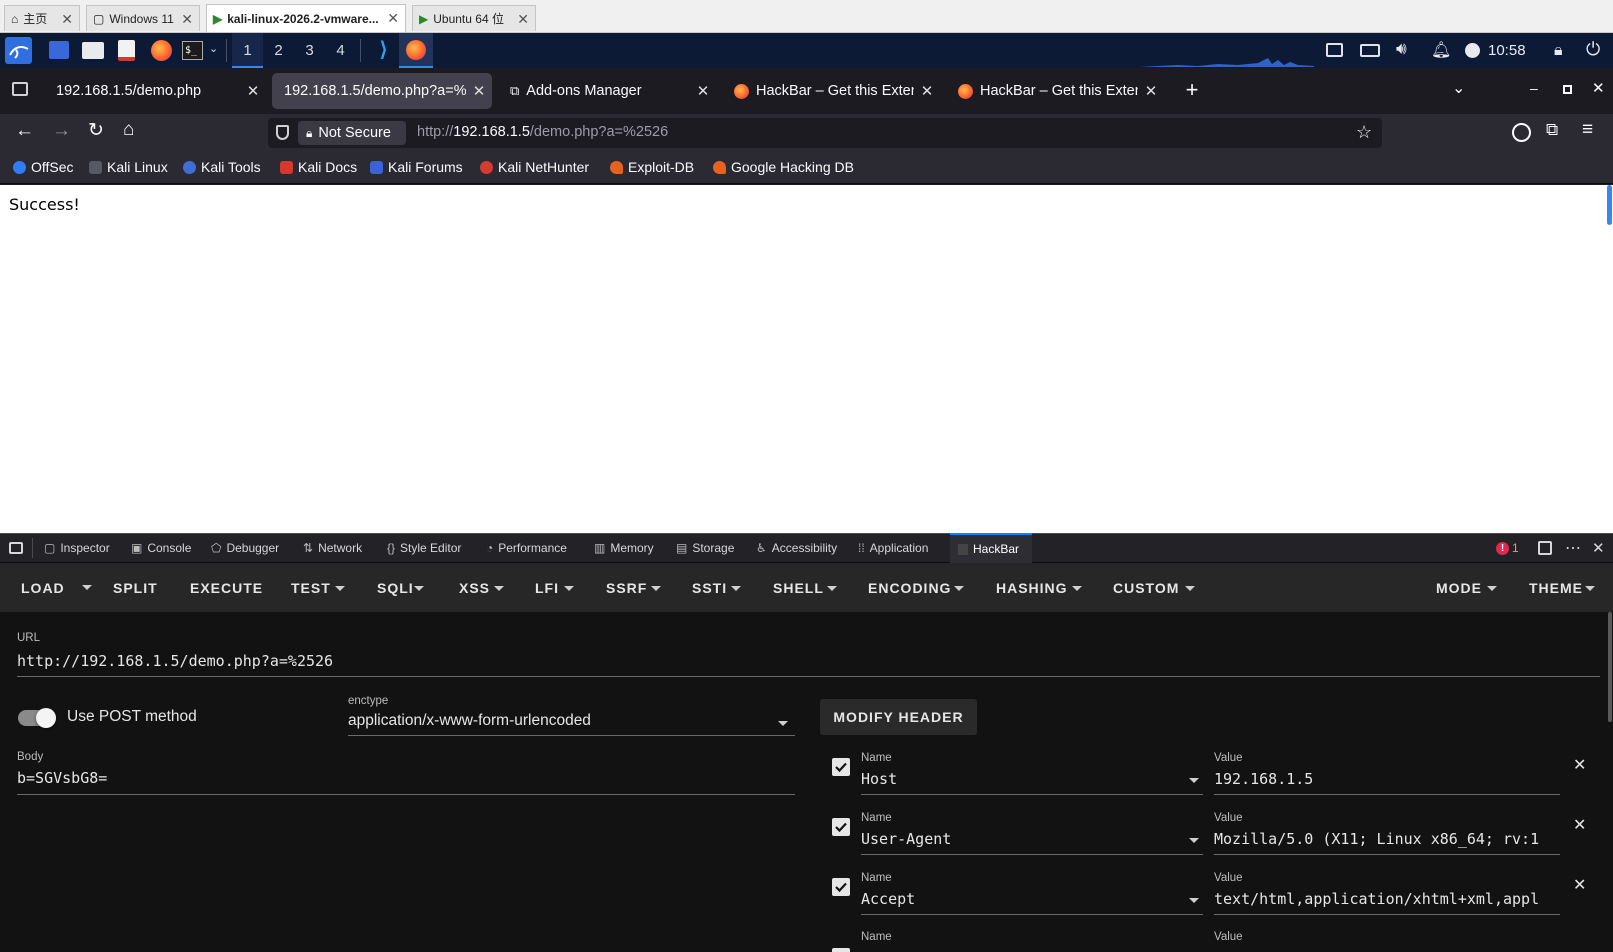 This screenshot has height=952, width=1613. Describe the element at coordinates (893, 548) in the screenshot. I see `tab-application: ⁞⁞ Application` at that location.